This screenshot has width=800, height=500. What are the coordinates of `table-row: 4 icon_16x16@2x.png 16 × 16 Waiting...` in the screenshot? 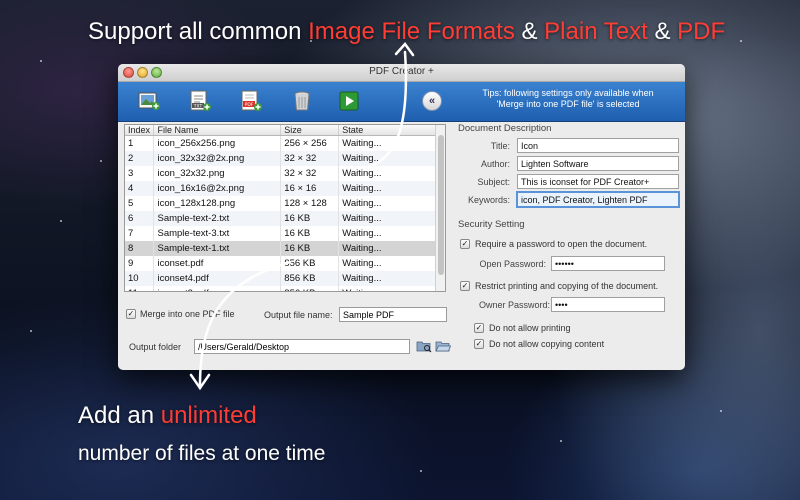 It's located at (281, 188).